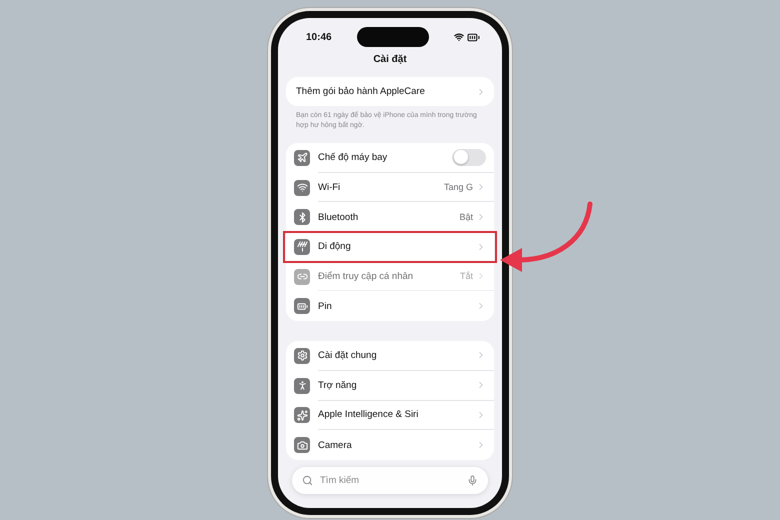  Describe the element at coordinates (466, 217) in the screenshot. I see `row-value: Bật` at that location.